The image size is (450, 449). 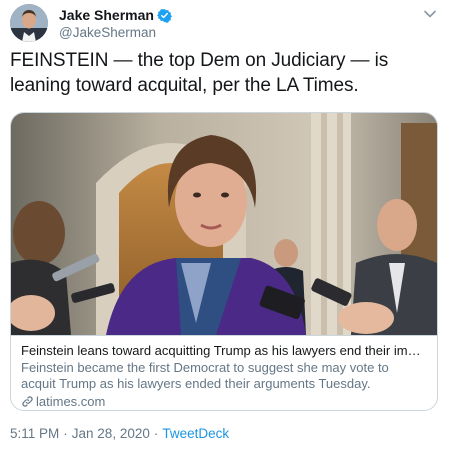 What do you see at coordinates (195, 433) in the screenshot?
I see `tweet-source-link: TweetDeck` at bounding box center [195, 433].